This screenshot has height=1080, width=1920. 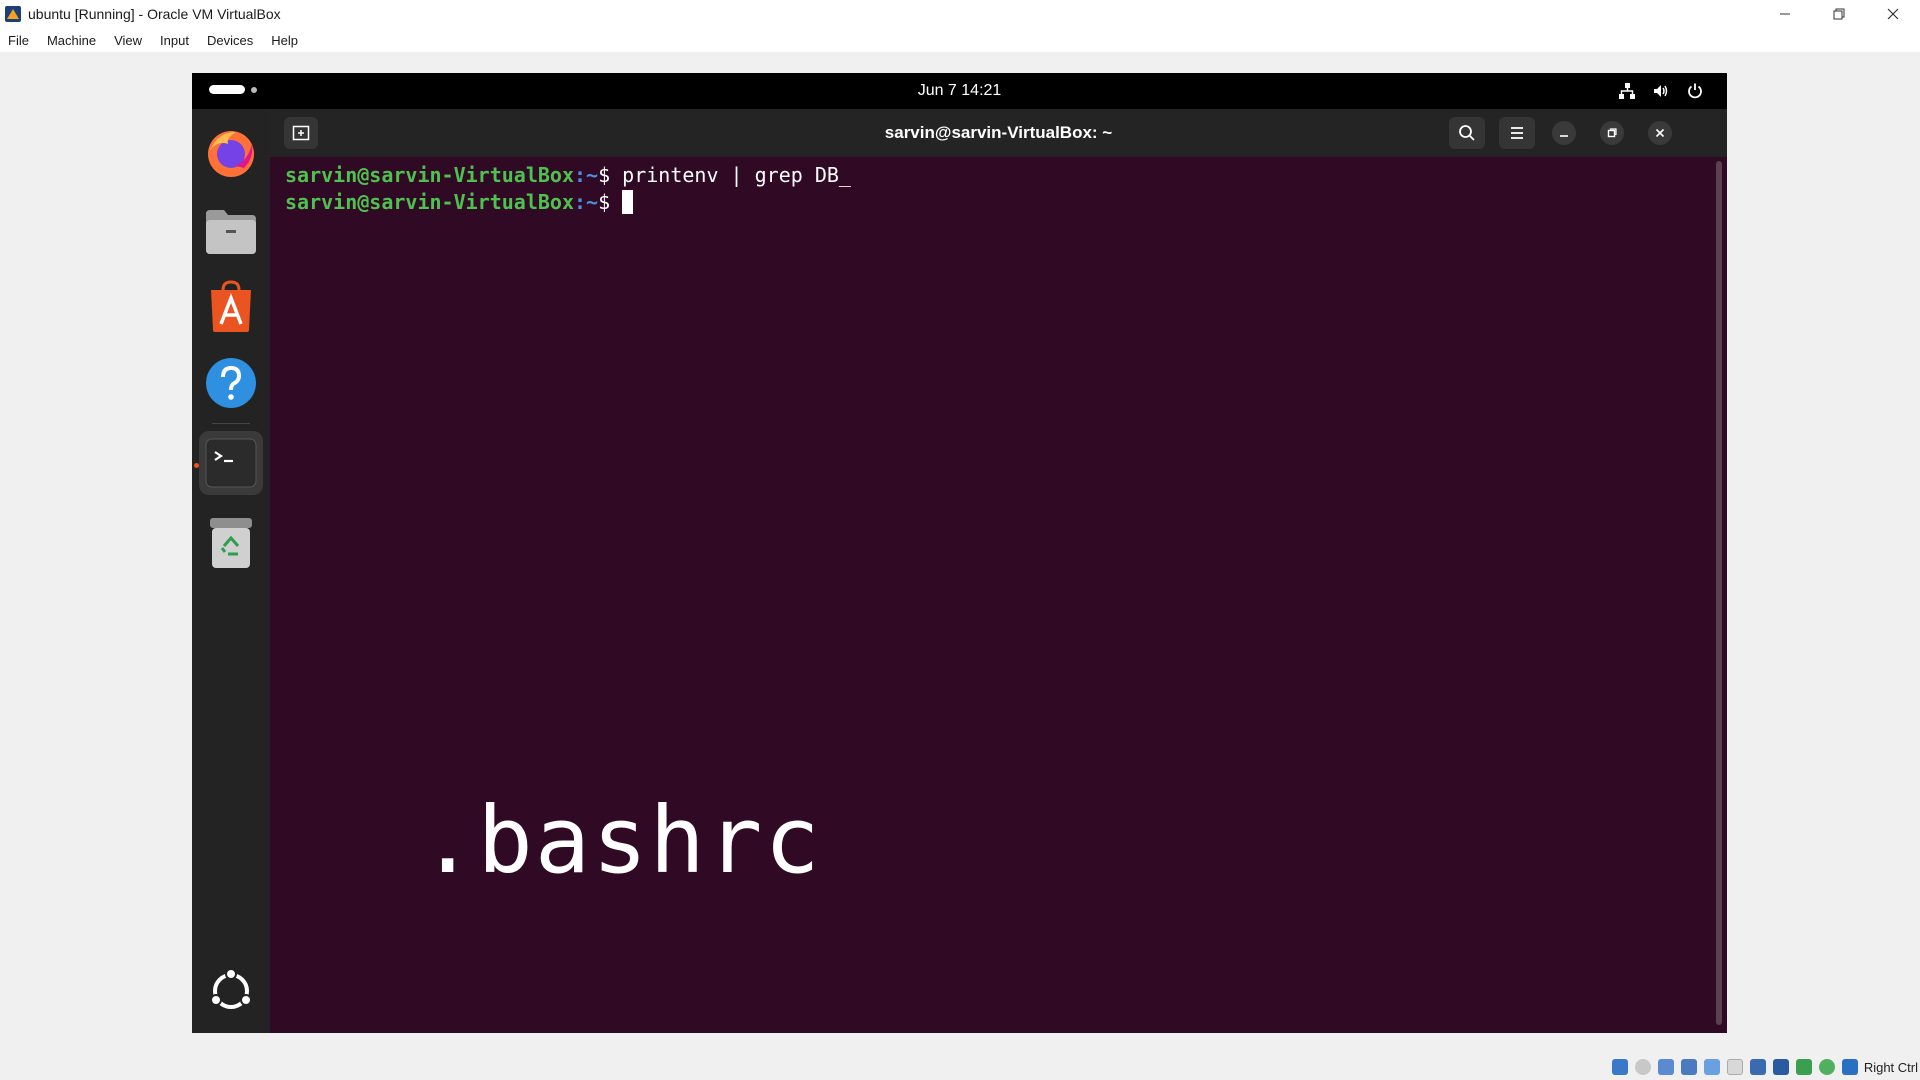 I want to click on dock-help, so click(x=231, y=383).